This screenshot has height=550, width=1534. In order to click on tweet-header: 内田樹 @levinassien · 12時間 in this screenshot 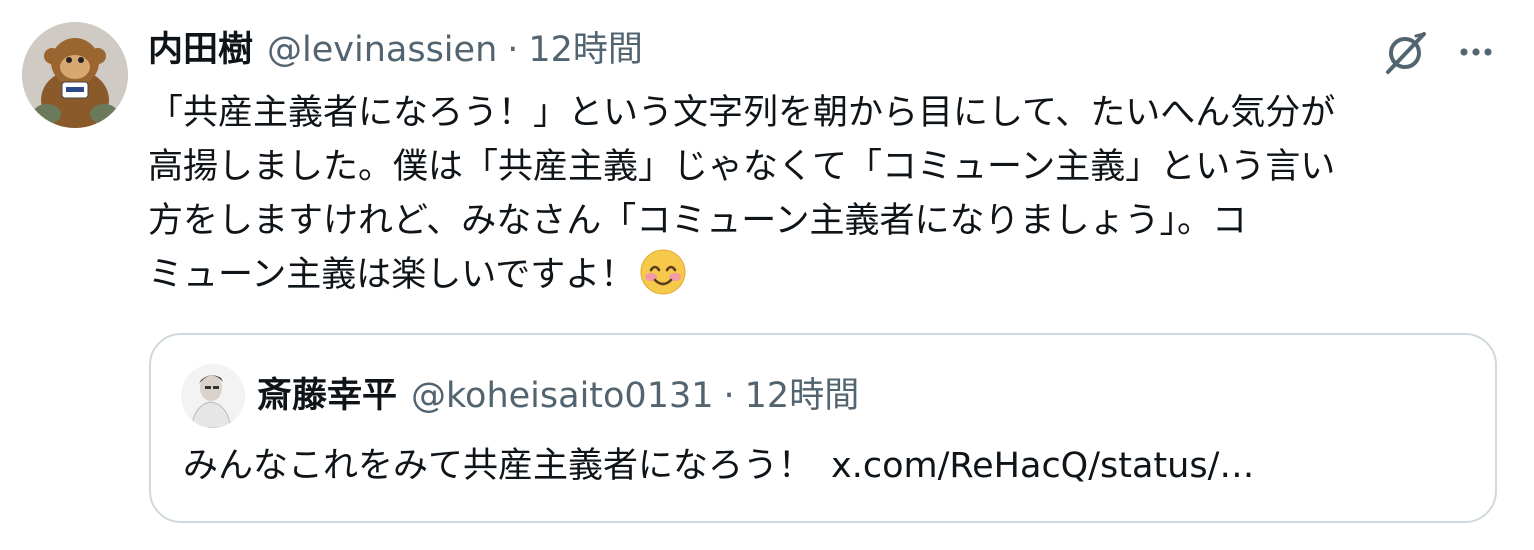, I will do `click(395, 50)`.